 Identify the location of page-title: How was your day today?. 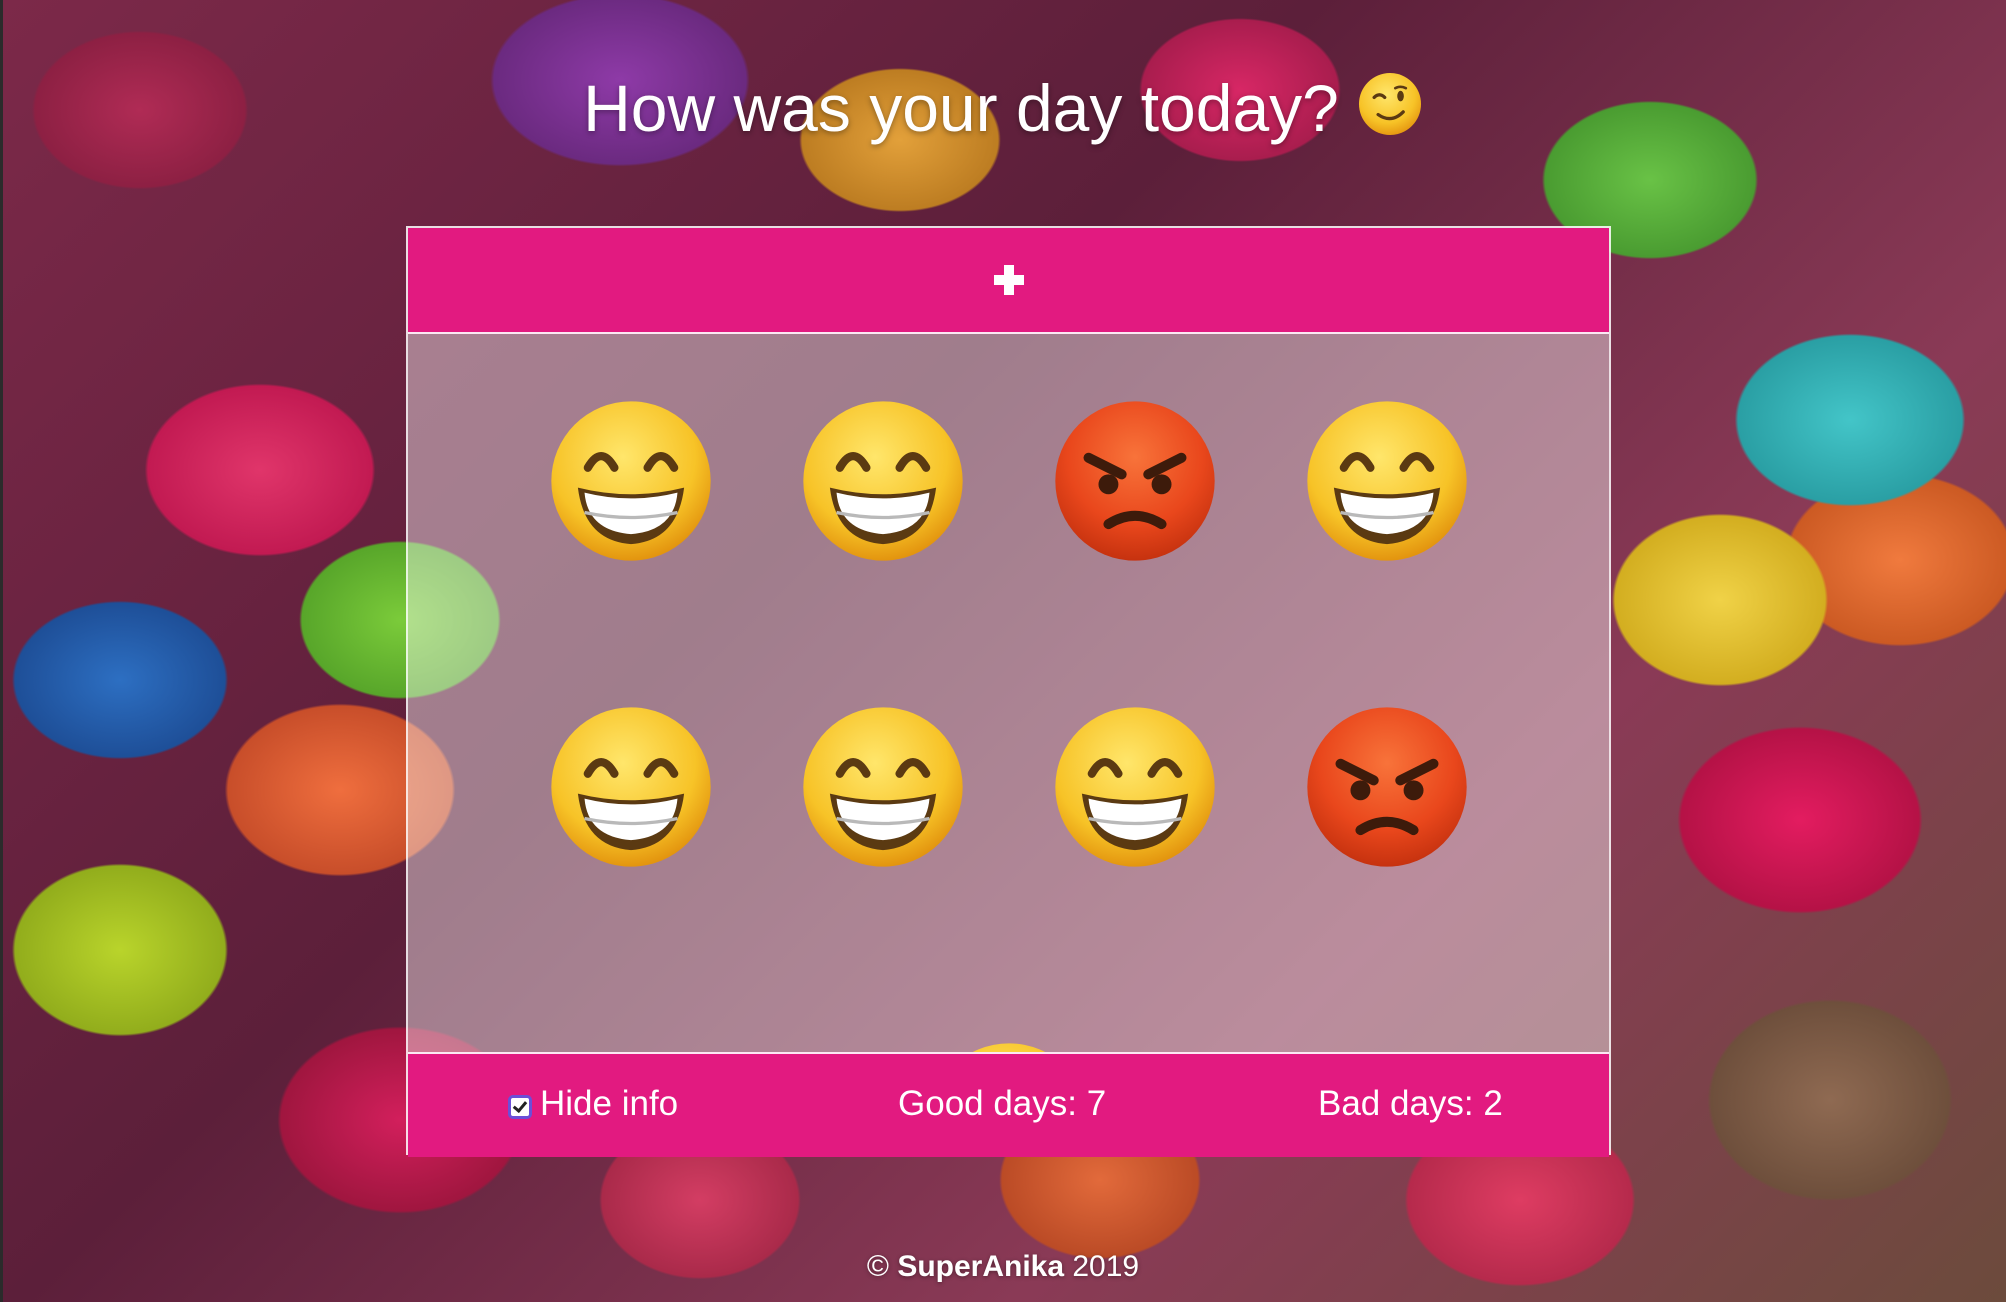
(1003, 108).